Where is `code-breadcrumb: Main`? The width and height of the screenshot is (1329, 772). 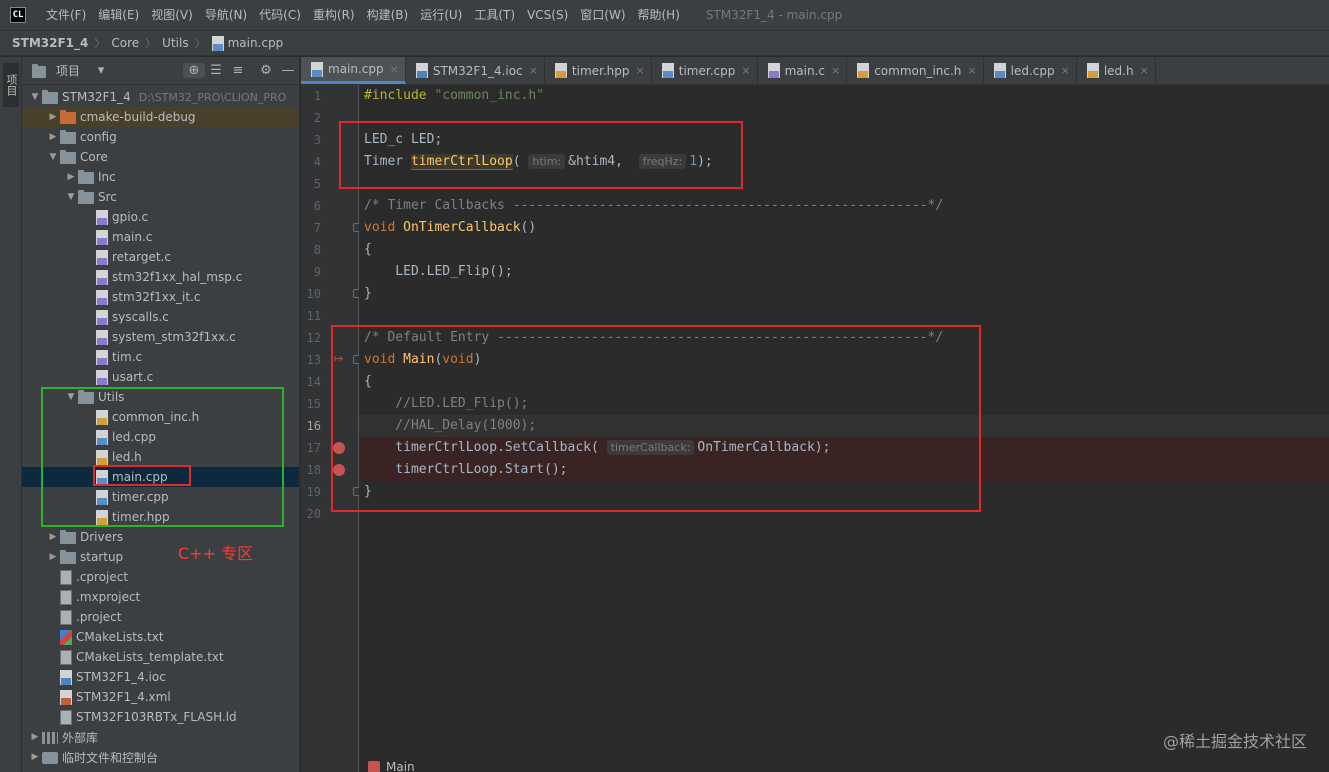 code-breadcrumb: Main is located at coordinates (391, 766).